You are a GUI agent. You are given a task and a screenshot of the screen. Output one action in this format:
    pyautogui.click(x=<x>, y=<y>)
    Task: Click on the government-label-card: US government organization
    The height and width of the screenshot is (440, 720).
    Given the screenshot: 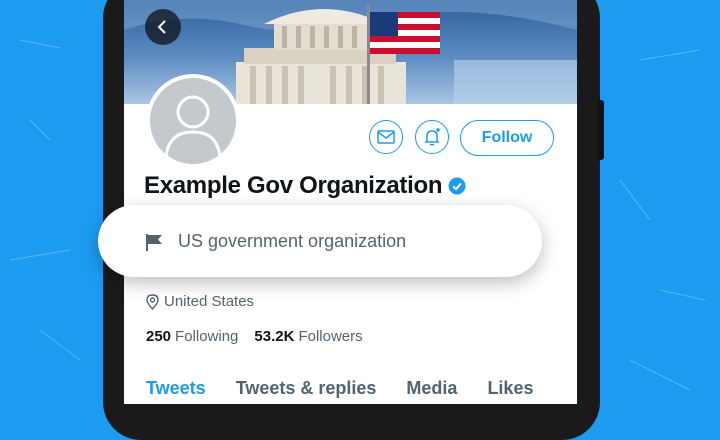 What is the action you would take?
    pyautogui.click(x=320, y=241)
    